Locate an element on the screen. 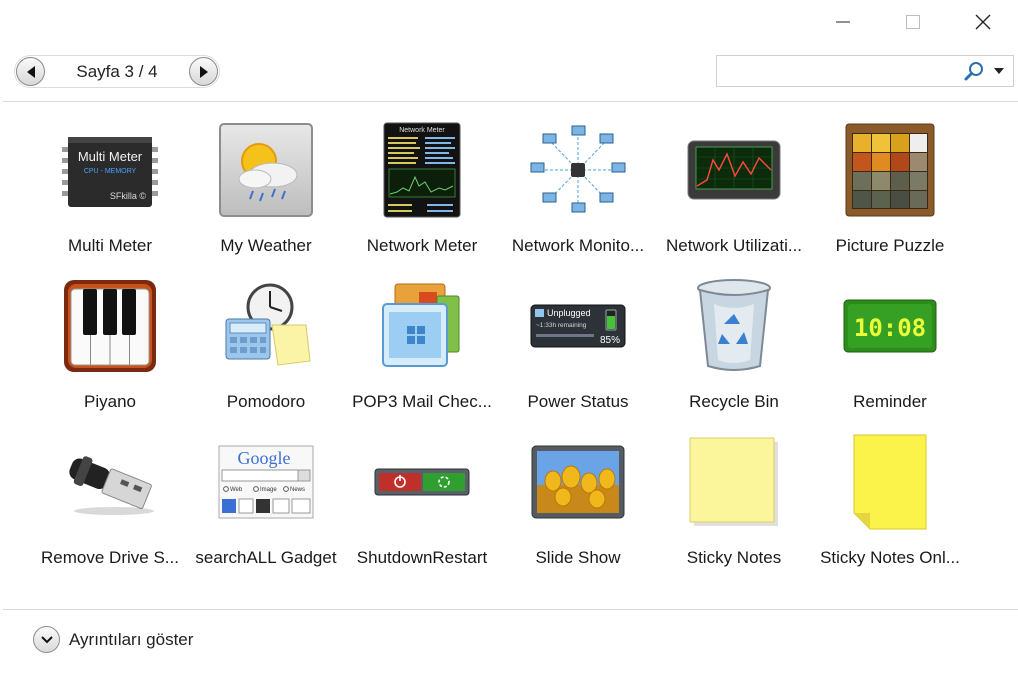 The width and height of the screenshot is (1018, 673). search-option-news: News is located at coordinates (297, 490).